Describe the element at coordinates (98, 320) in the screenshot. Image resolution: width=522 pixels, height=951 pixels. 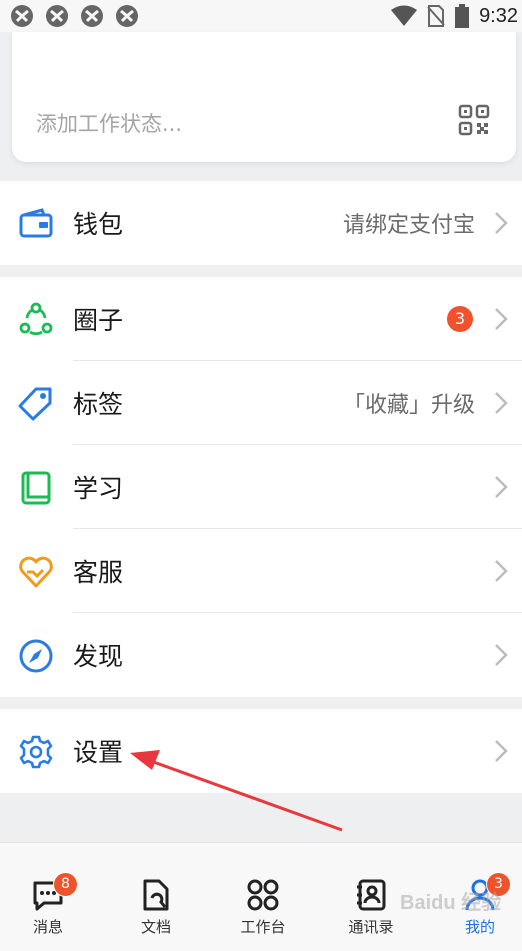
I see `menu-item-label: 圈子` at that location.